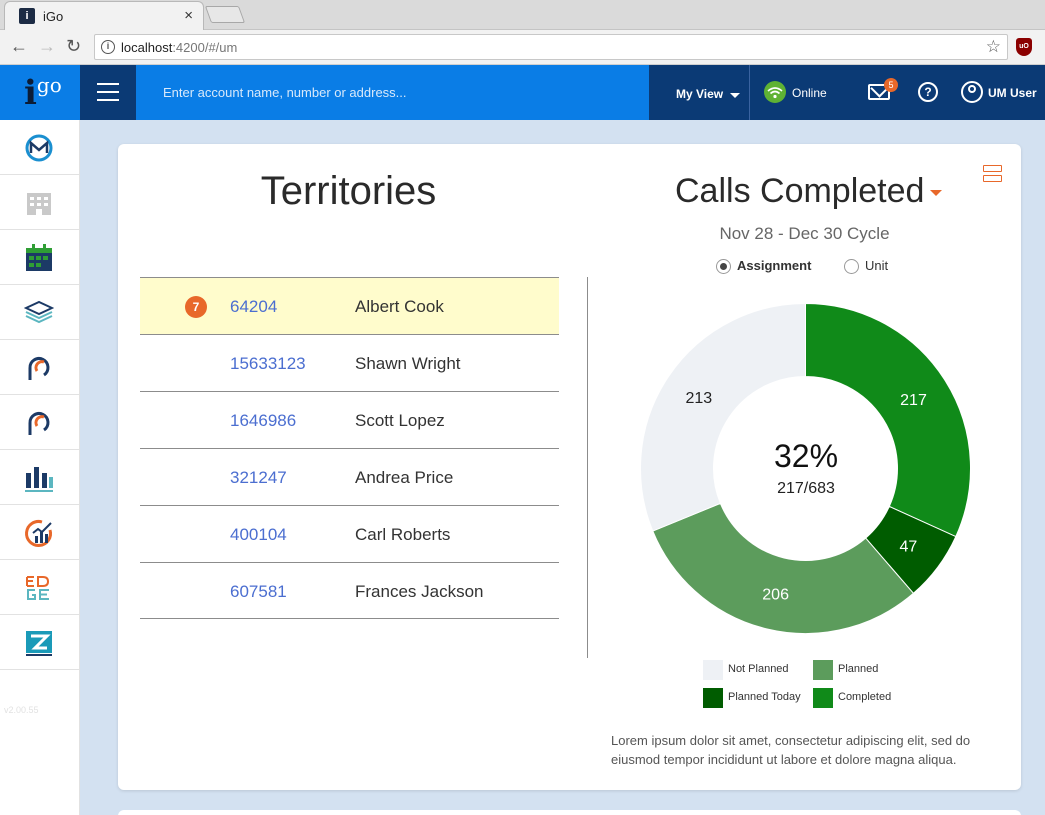  Describe the element at coordinates (1012, 93) in the screenshot. I see `user-menu: UM User` at that location.